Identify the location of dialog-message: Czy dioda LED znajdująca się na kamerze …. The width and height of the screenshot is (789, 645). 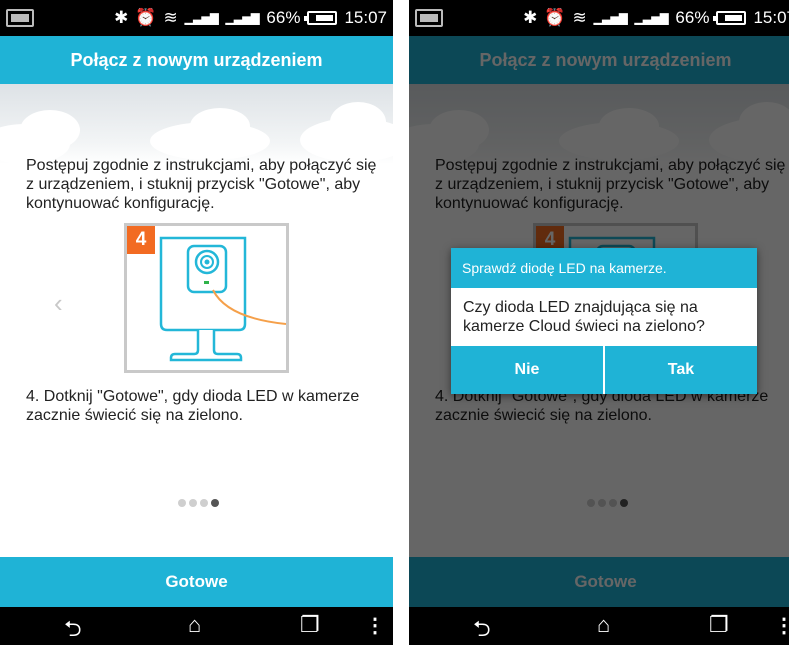
(584, 317).